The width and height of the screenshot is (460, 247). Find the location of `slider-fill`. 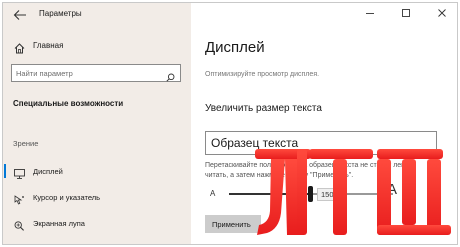

slider-fill is located at coordinates (270, 194).